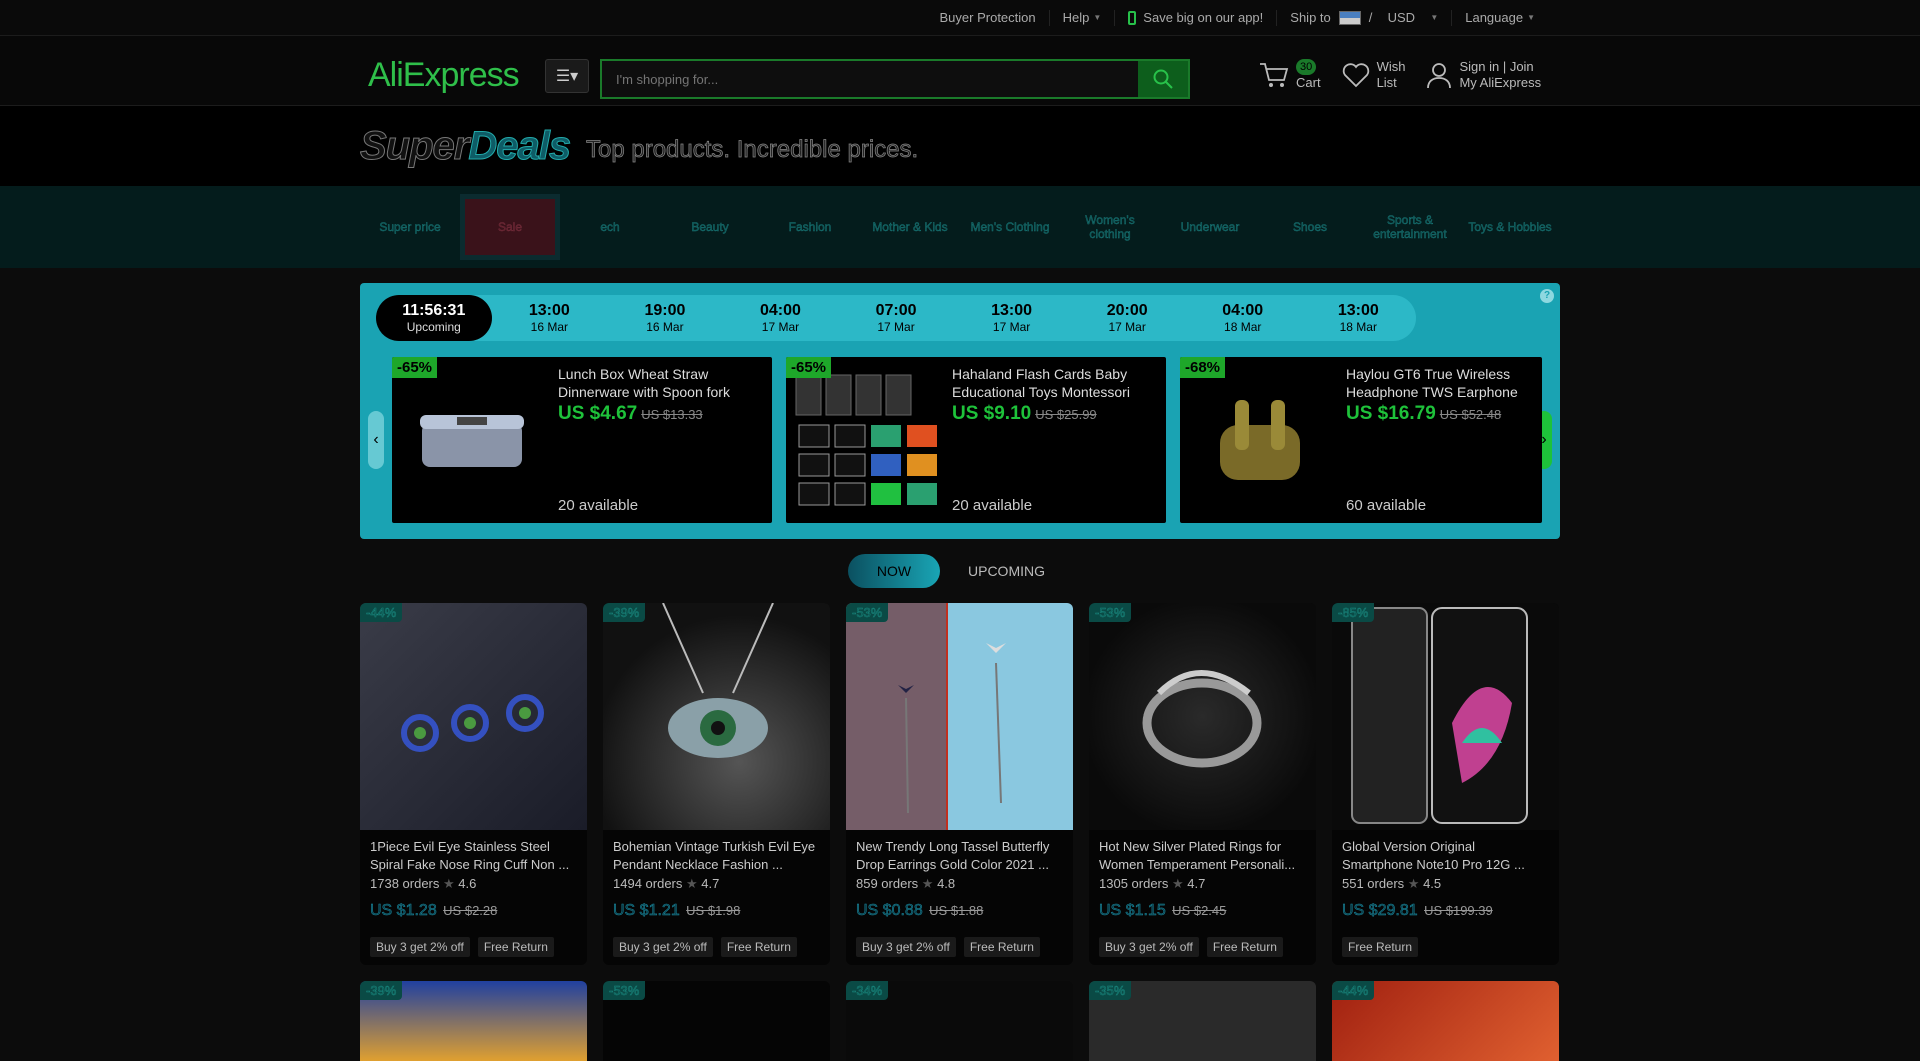 Image resolution: width=1920 pixels, height=1061 pixels. What do you see at coordinates (666, 883) in the screenshot?
I see `product-meta: 1494 orders ★ 4.7` at bounding box center [666, 883].